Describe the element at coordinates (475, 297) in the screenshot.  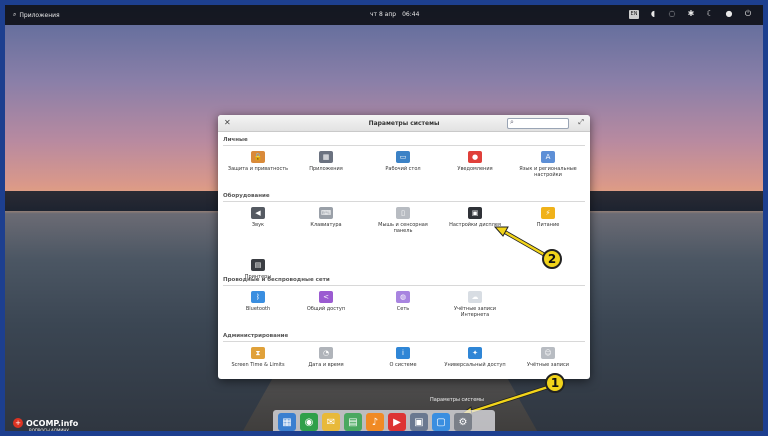
I see `cloud-icon: ☁` at that location.